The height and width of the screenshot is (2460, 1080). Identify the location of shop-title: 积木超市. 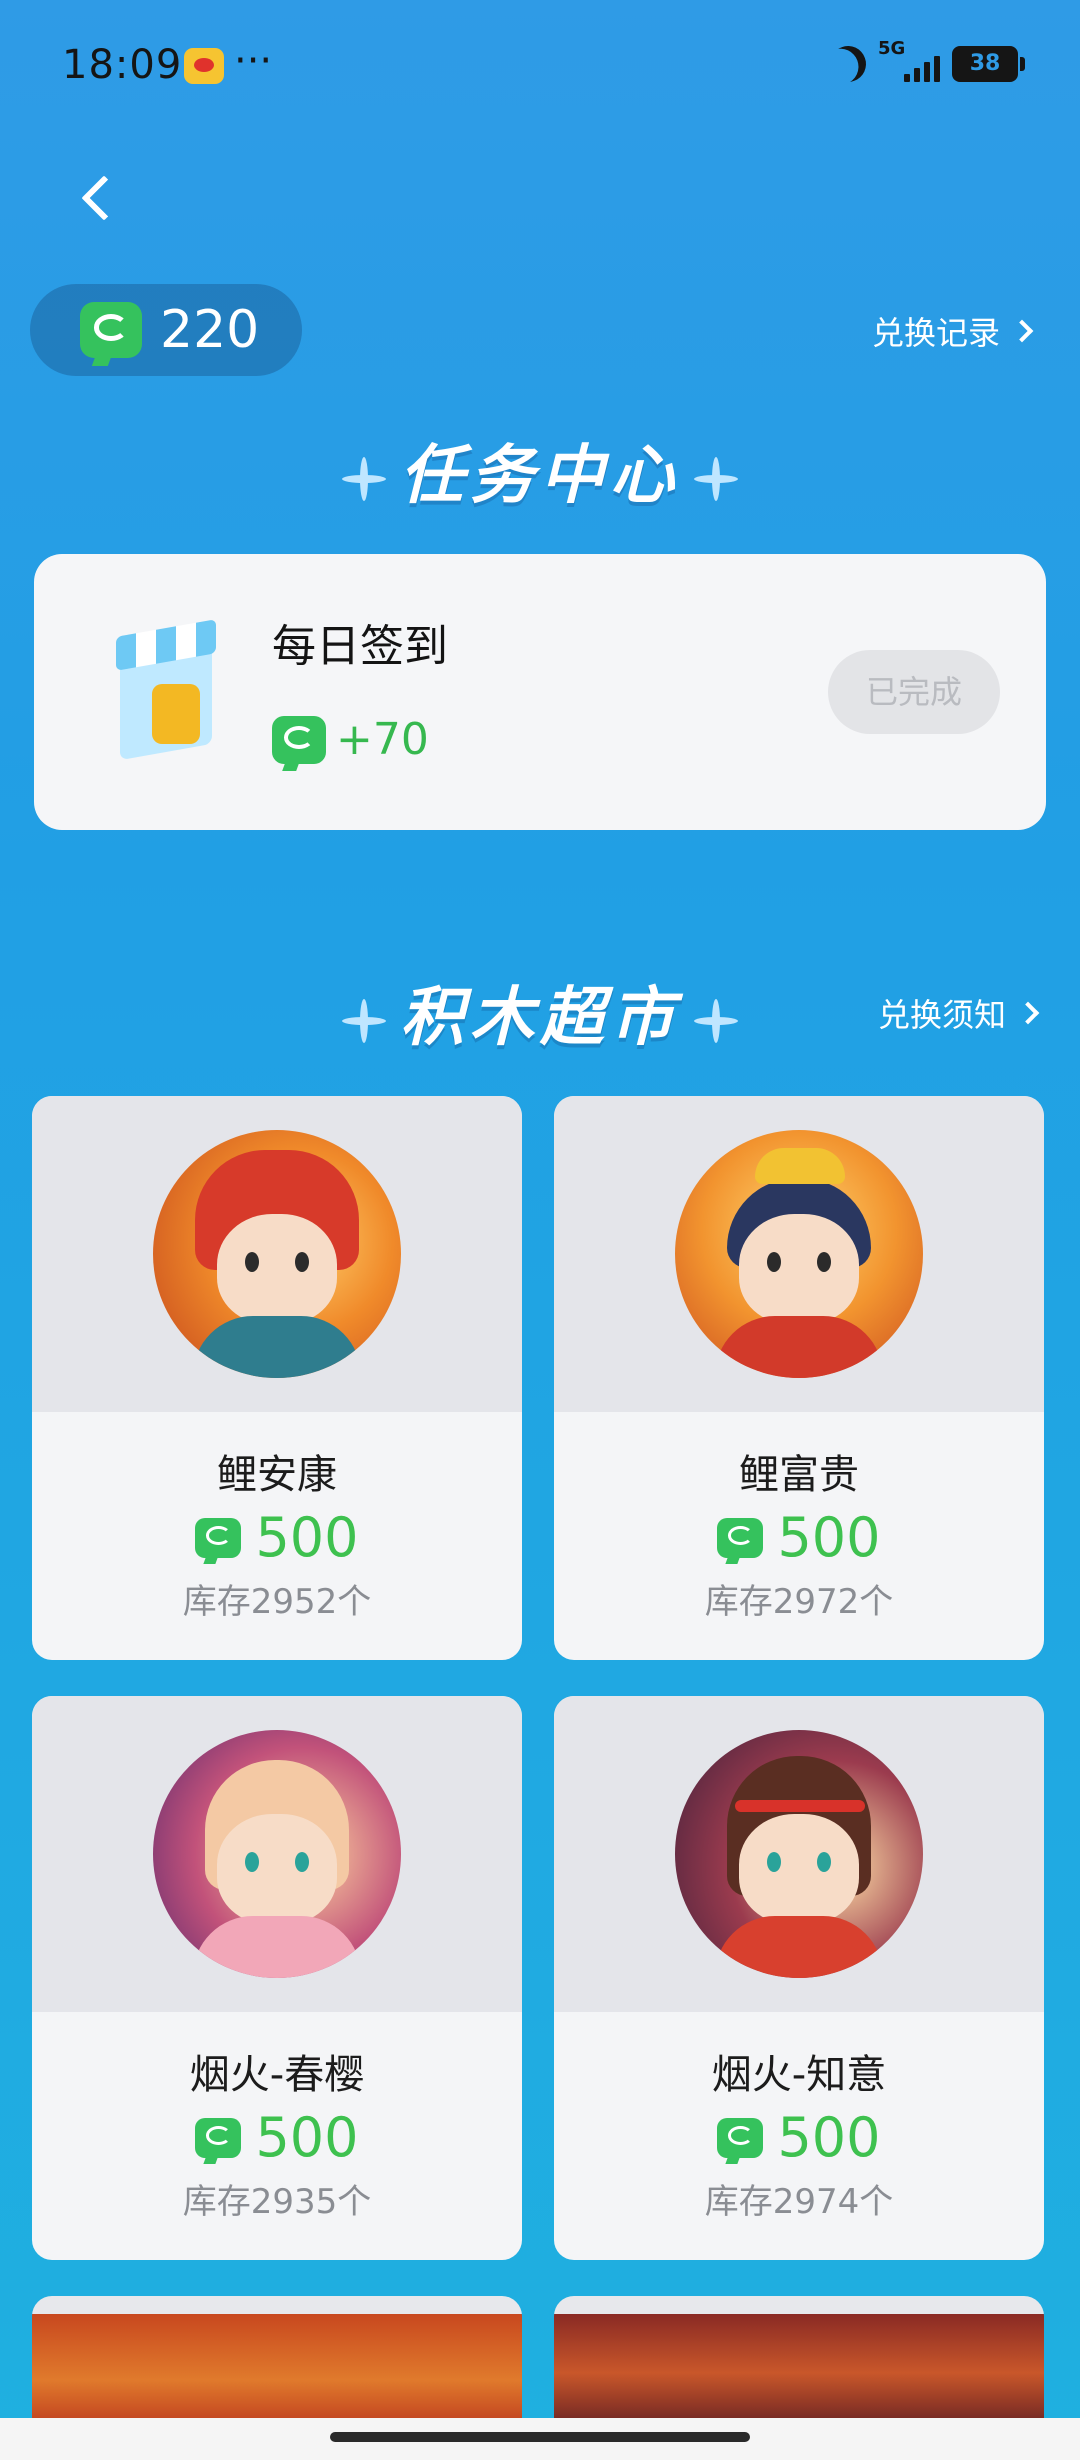
(540, 1018).